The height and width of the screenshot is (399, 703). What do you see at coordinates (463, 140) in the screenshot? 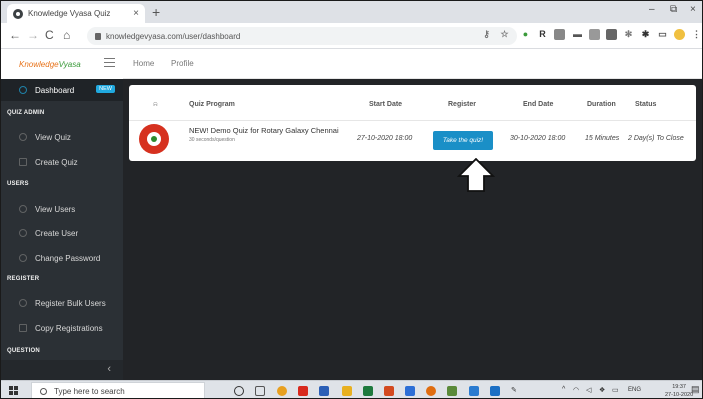
I see `take-quiz-button: Take the quiz!` at bounding box center [463, 140].